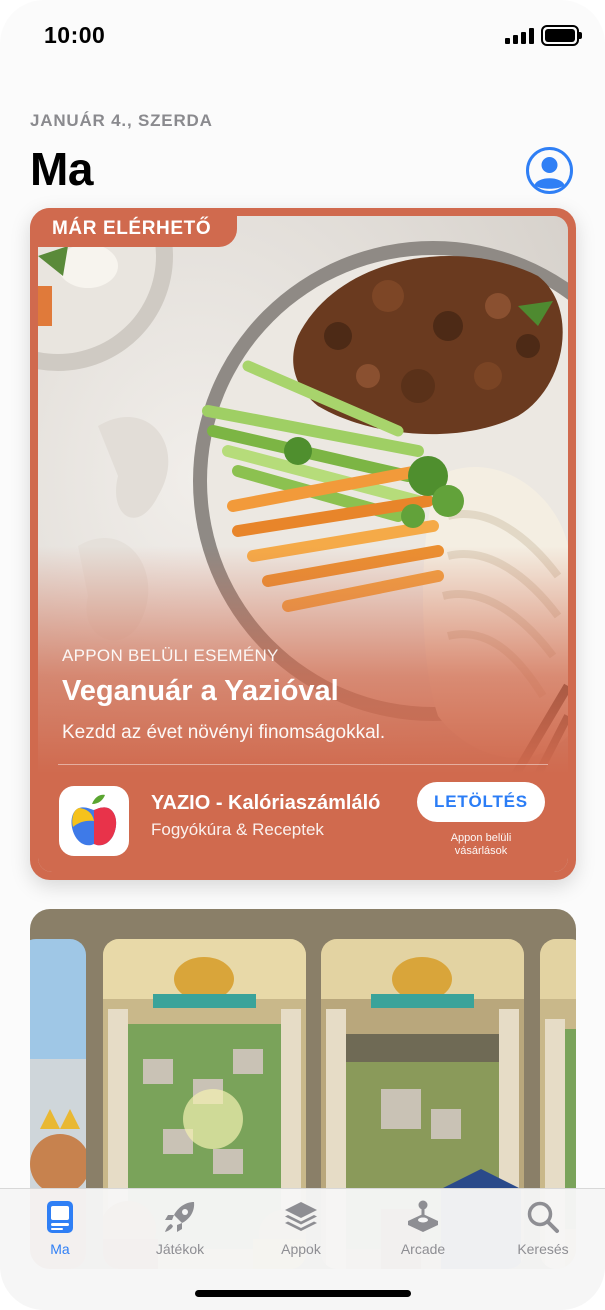 This screenshot has width=605, height=1310. Describe the element at coordinates (60, 1249) in the screenshot. I see `tab-label-today: Ma` at that location.